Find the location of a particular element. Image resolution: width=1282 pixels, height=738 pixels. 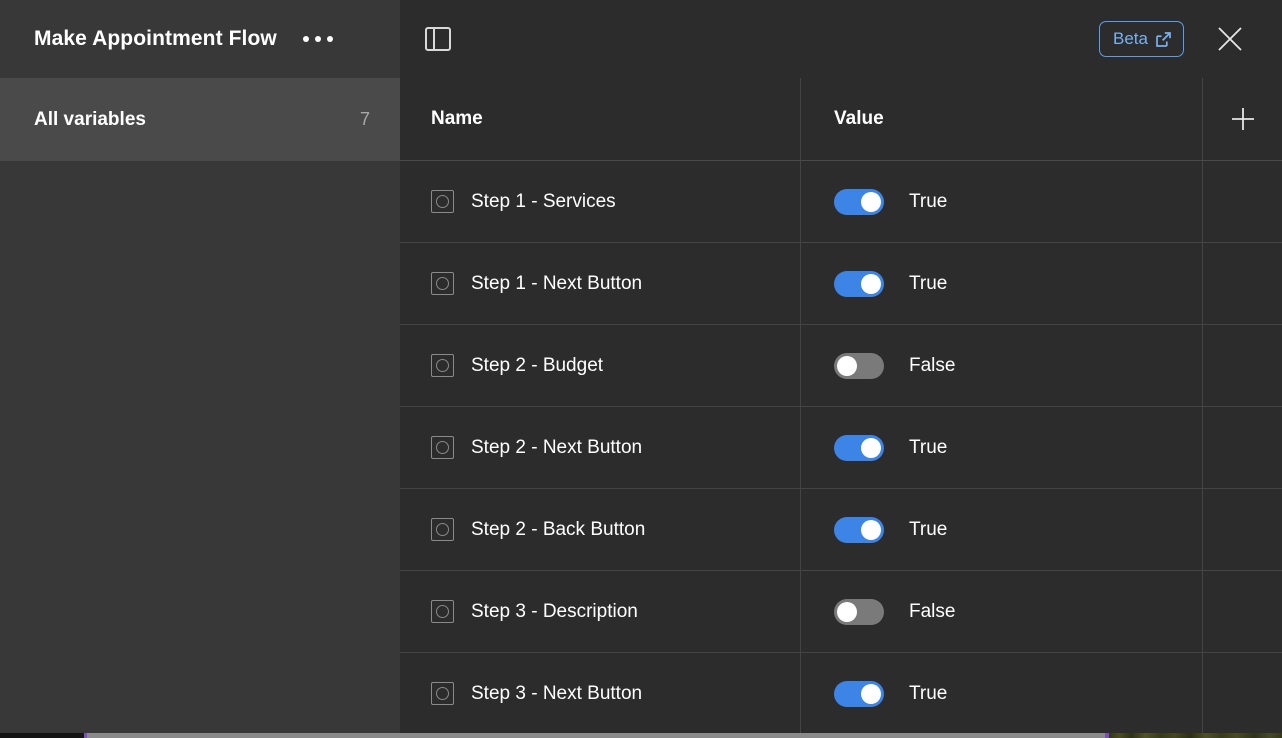

beta-badge: Beta is located at coordinates (1141, 39).